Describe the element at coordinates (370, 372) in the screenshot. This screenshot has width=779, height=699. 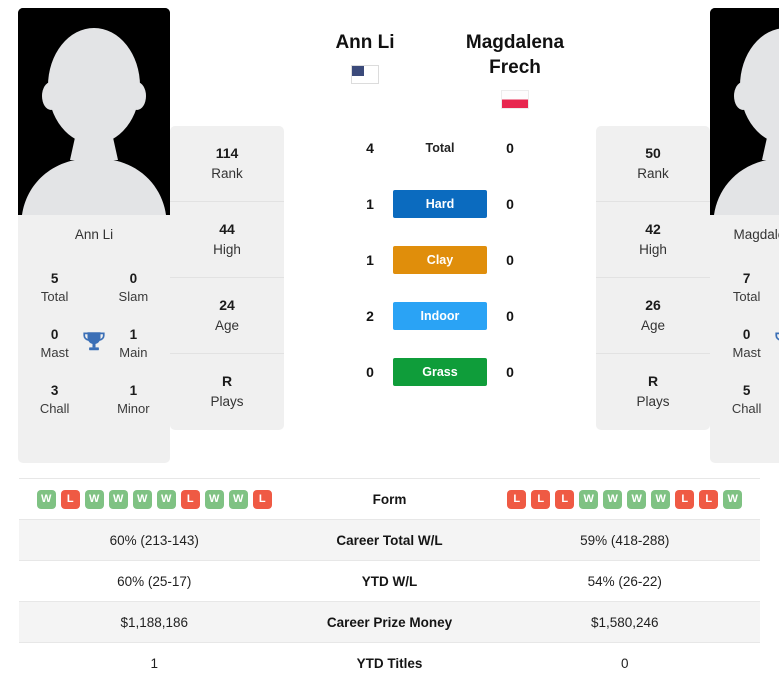
I see `h2h-left-value: 0` at that location.